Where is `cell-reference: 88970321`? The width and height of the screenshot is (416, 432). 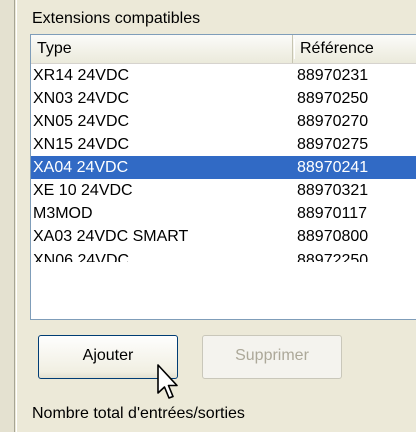
cell-reference: 88970321 is located at coordinates (333, 190).